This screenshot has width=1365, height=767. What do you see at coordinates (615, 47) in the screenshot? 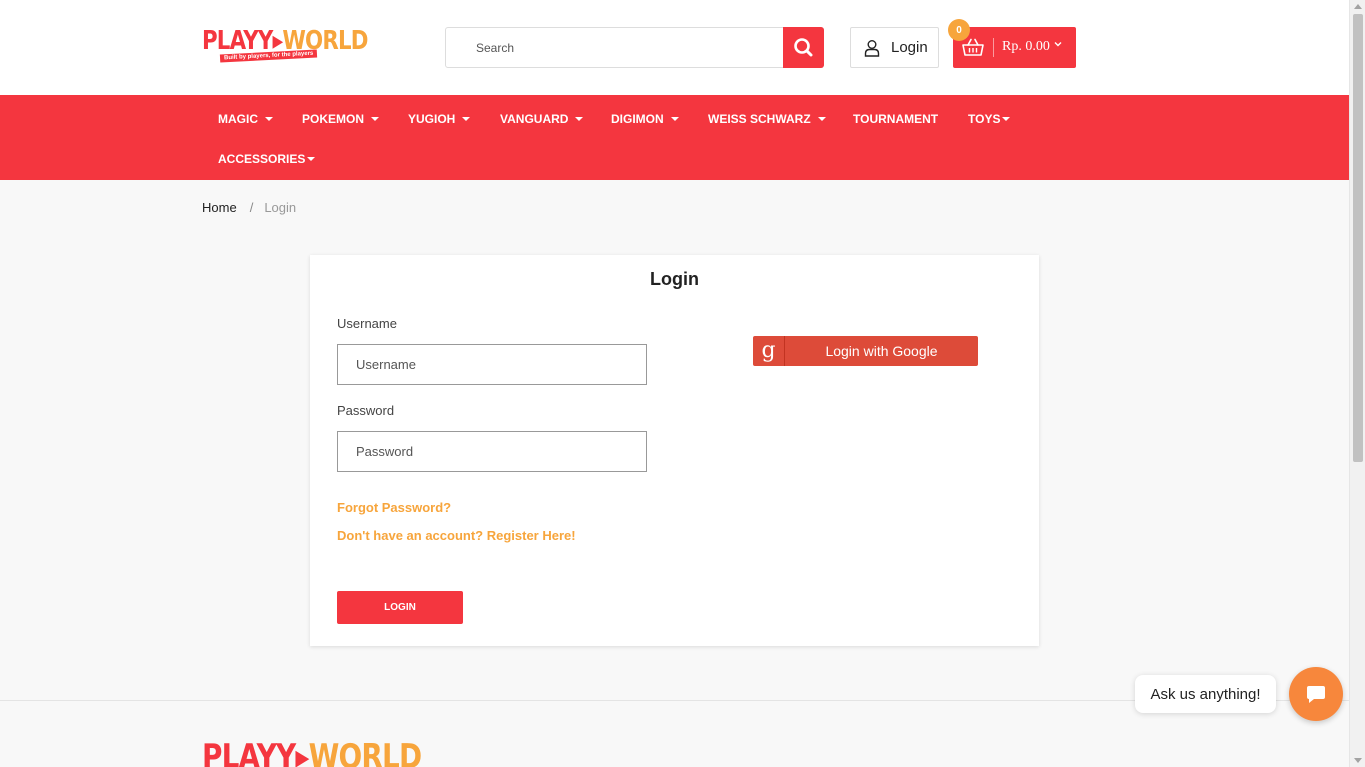
I see `search-input` at bounding box center [615, 47].